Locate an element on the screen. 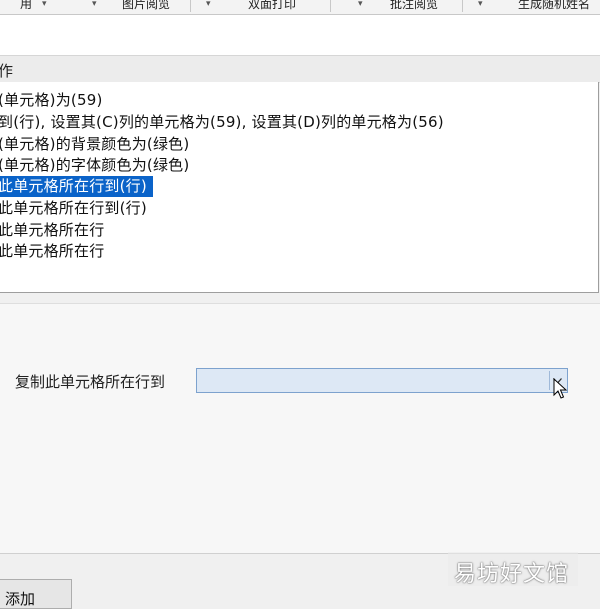 The image size is (600, 609). list-item-selected: 此单元格所在行到(行) is located at coordinates (76, 186).